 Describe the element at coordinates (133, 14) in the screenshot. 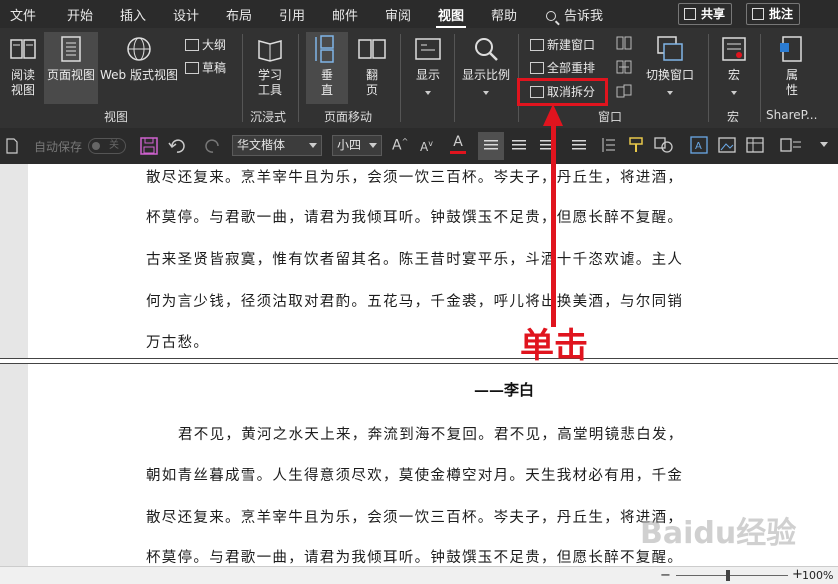

I see `tab-insert: 插入` at that location.